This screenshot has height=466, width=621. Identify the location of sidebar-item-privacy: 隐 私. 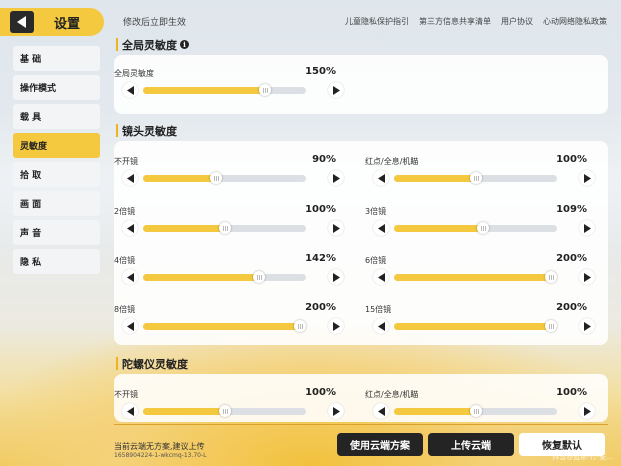
(56, 261).